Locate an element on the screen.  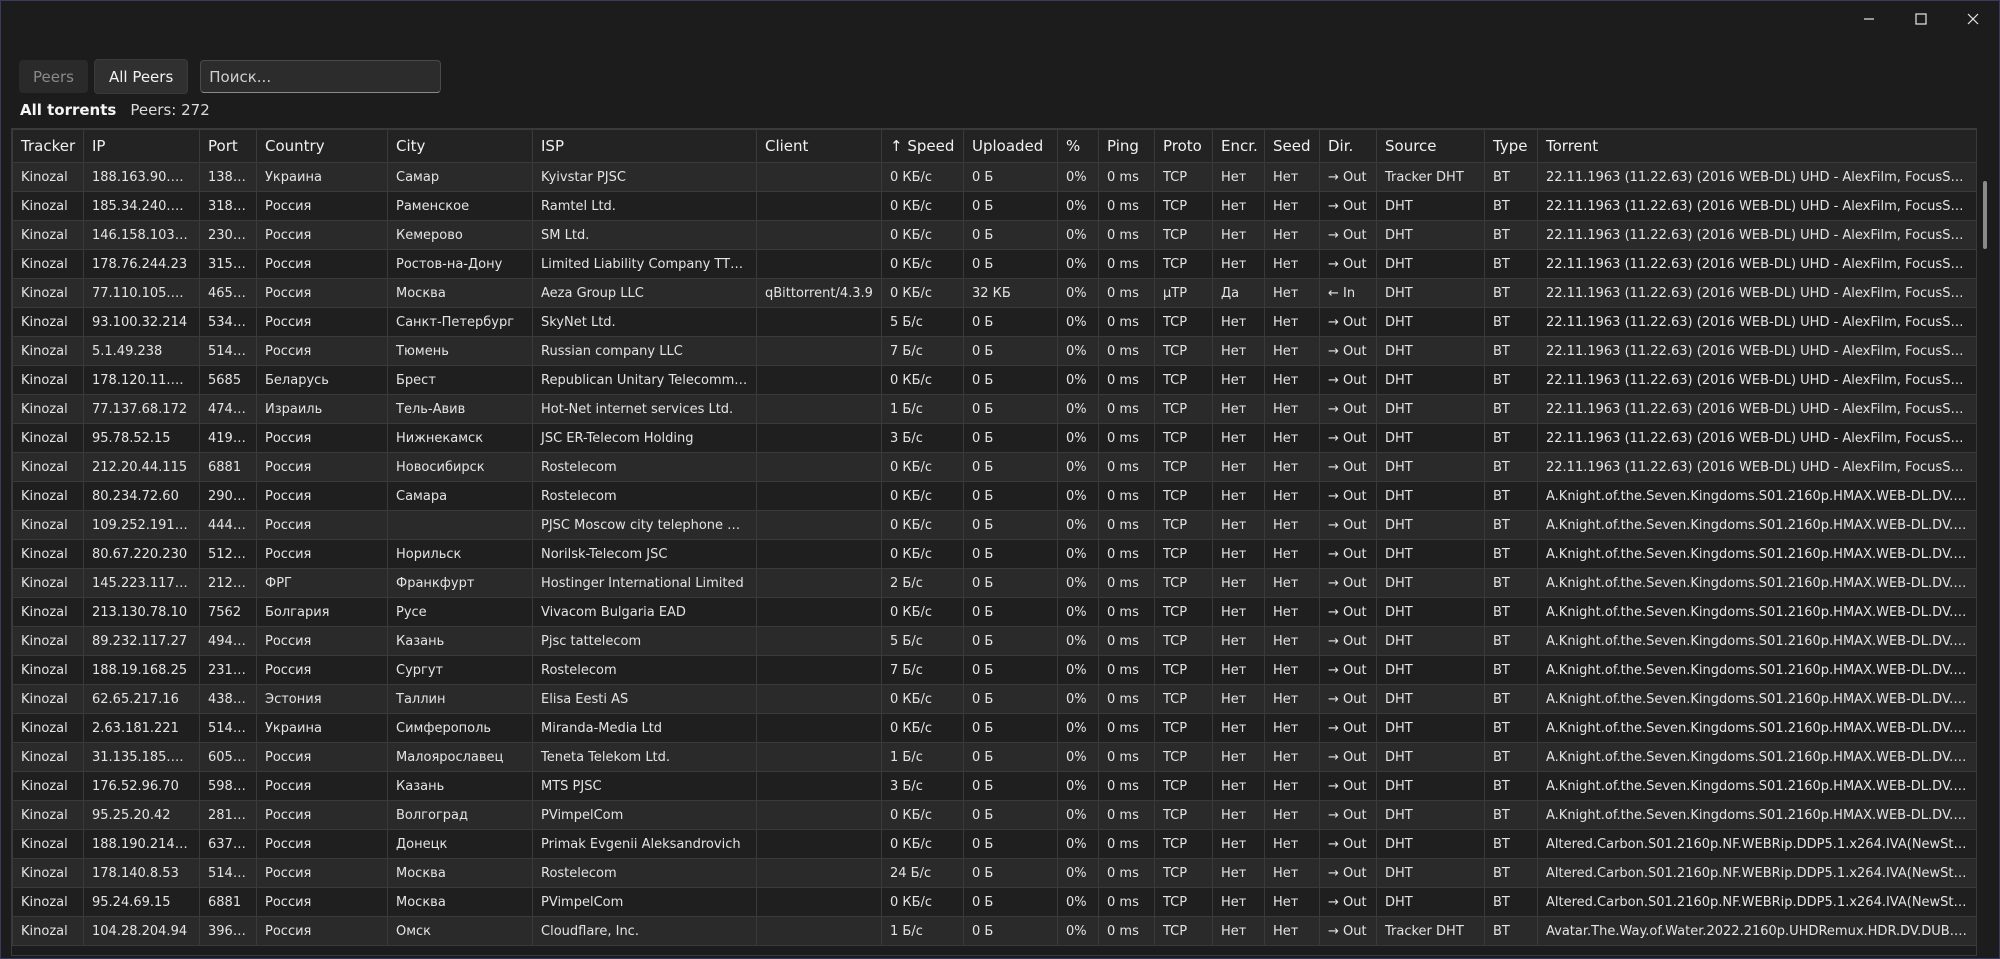
vertical-scrollbar is located at coordinates (1985, 215).